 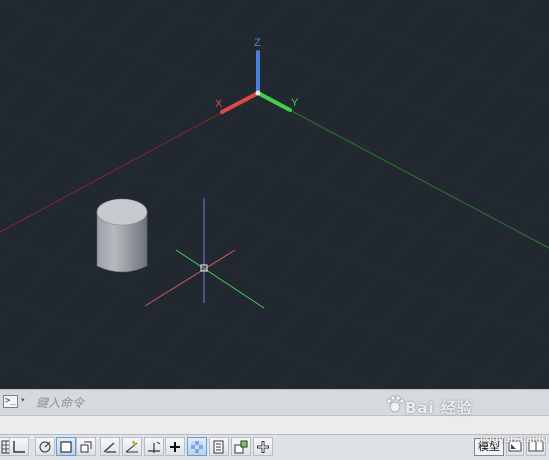 What do you see at coordinates (122, 212) in the screenshot?
I see `cylinder-top` at bounding box center [122, 212].